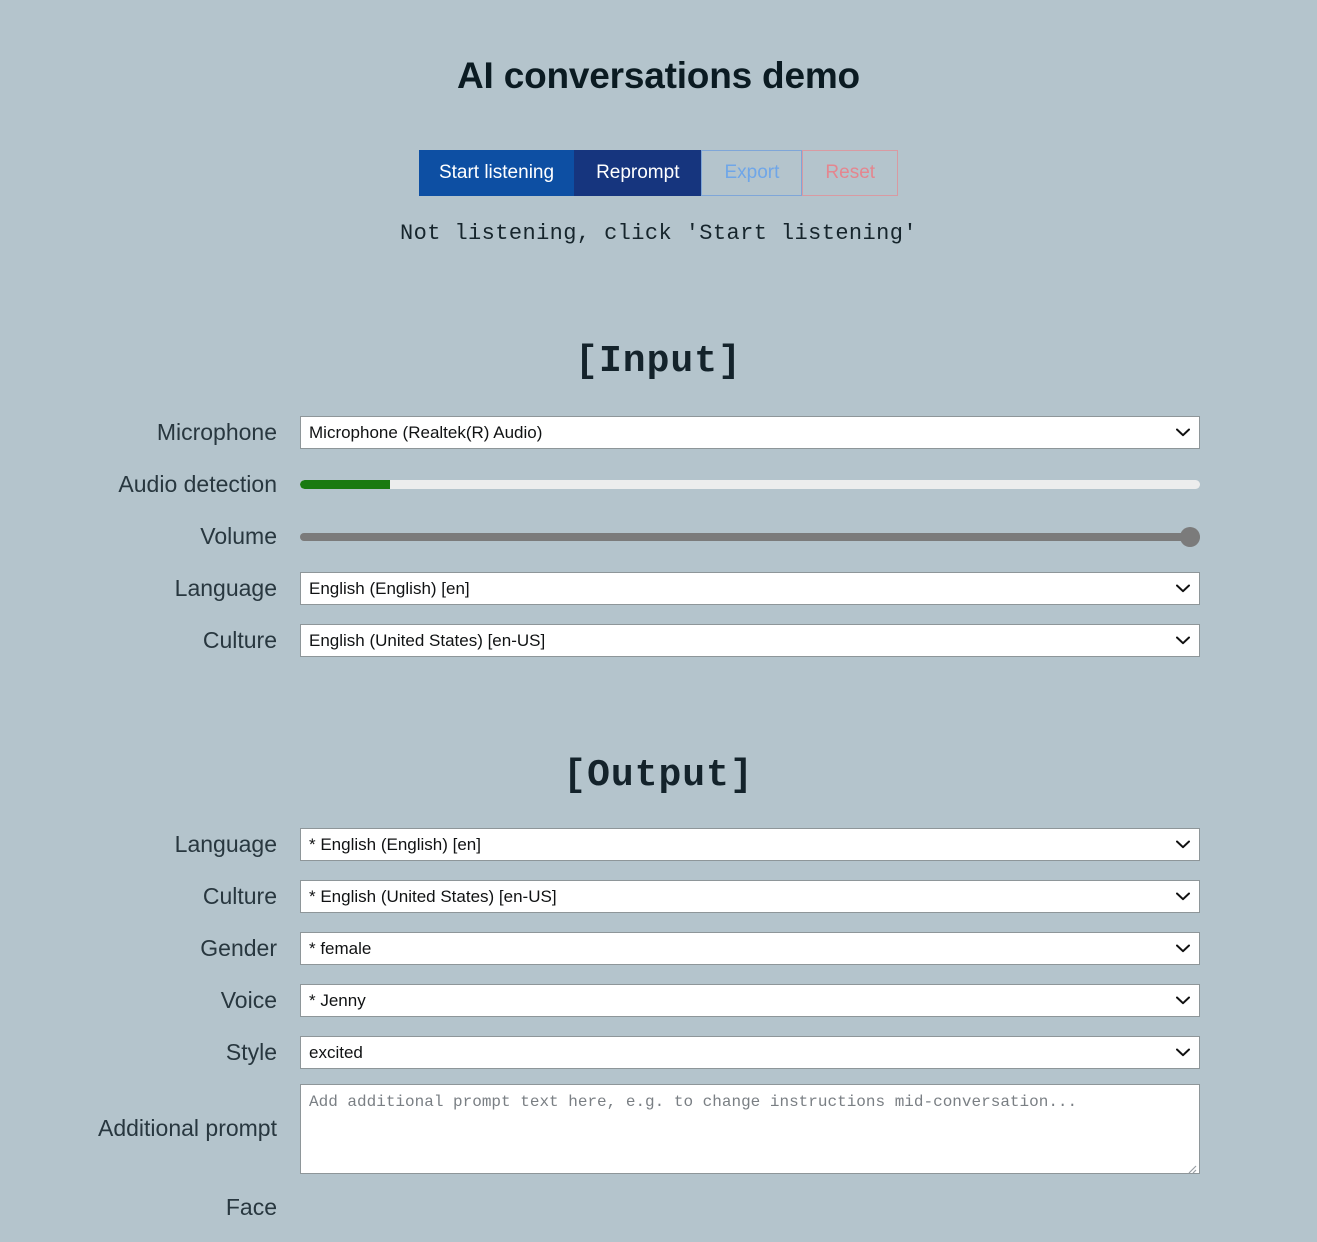 This screenshot has width=1317, height=1242. Describe the element at coordinates (238, 947) in the screenshot. I see `output-gender-label: Gender` at that location.